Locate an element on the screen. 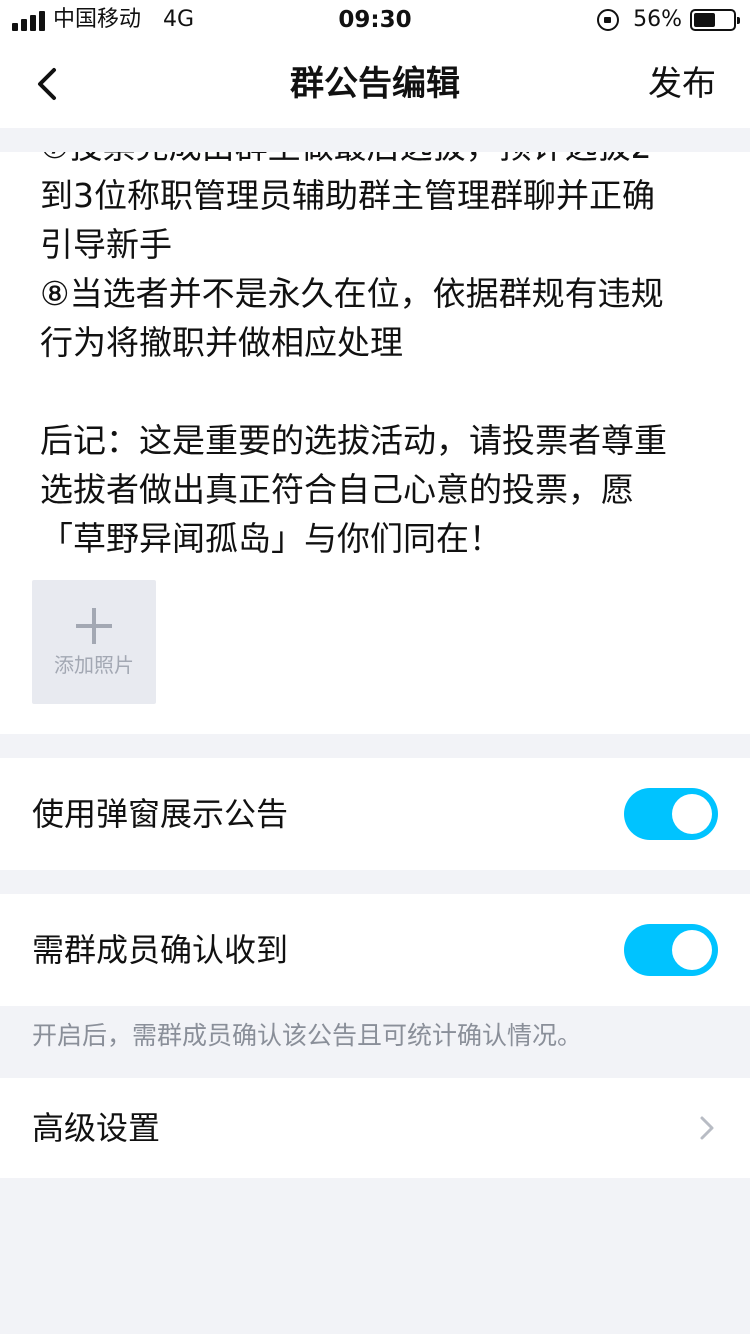 Image resolution: width=750 pixels, height=1334 pixels. add-photo-button: 添加照片 is located at coordinates (94, 642).